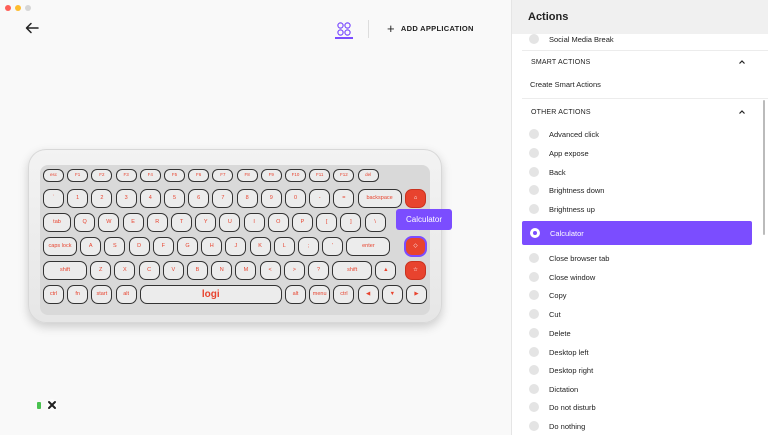  What do you see at coordinates (101, 270) in the screenshot?
I see `letter-key: Z` at bounding box center [101, 270].